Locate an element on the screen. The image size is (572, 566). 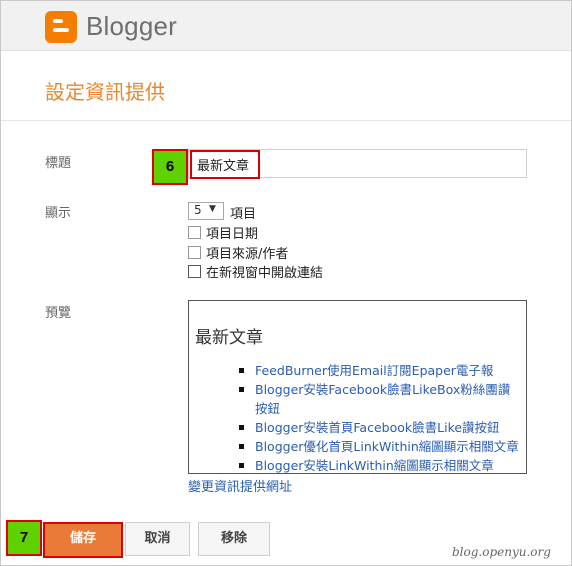
blogger-logo-icon is located at coordinates (61, 27).